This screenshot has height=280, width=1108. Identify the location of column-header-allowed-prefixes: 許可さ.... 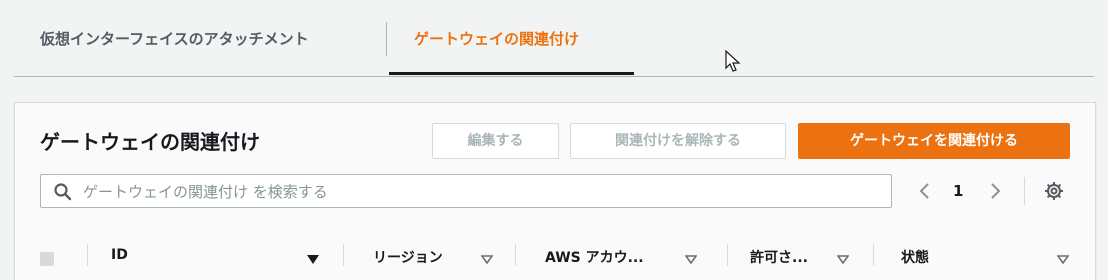
(779, 257).